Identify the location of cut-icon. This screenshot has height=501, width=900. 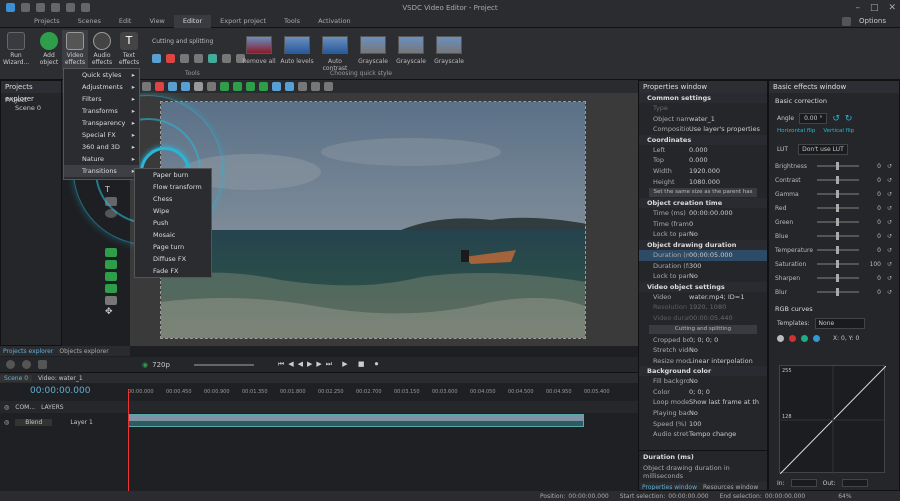
(156, 58).